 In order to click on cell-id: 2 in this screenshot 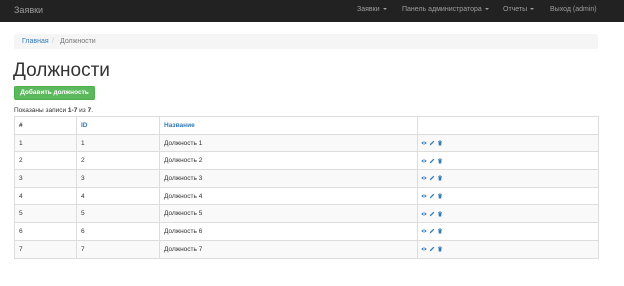, I will do `click(118, 161)`.